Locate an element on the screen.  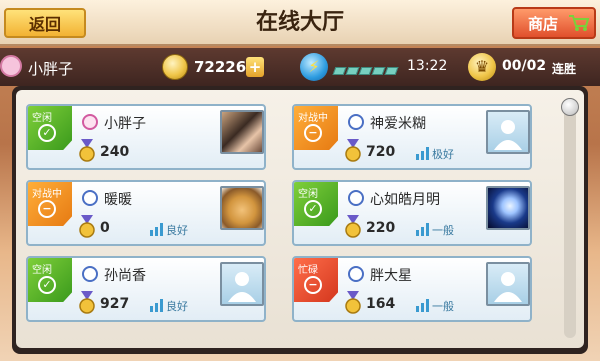
page-title: 在线大厅 is located at coordinates (299, 22).